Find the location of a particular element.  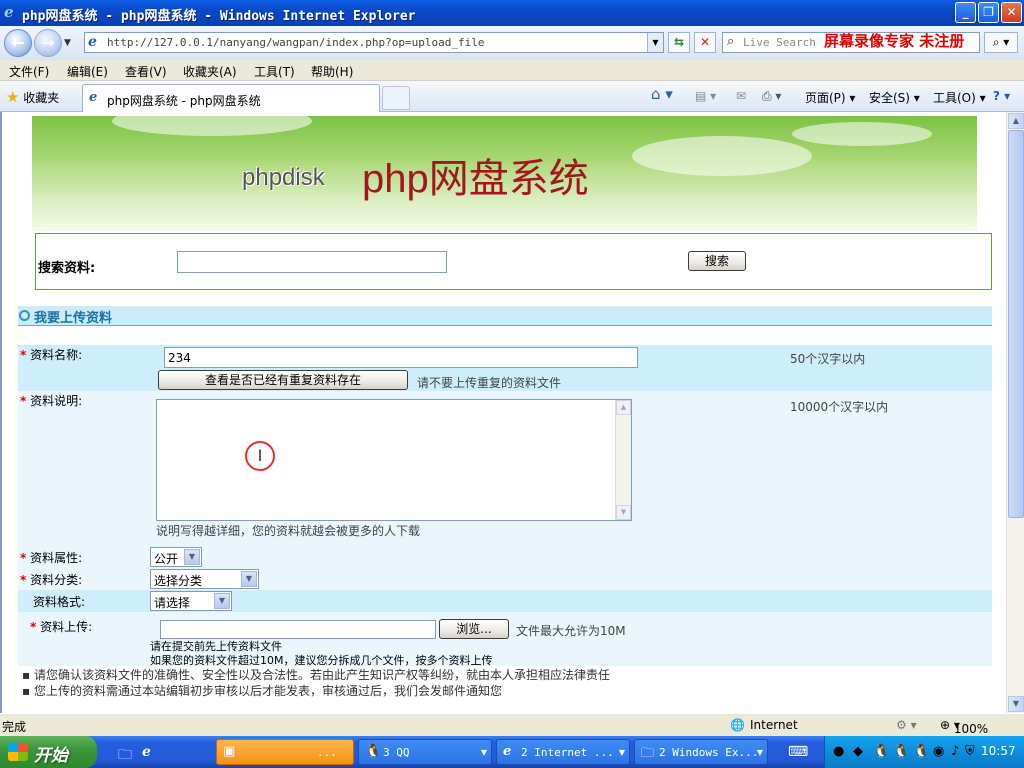

menu-help: 帮助(H) is located at coordinates (332, 71).